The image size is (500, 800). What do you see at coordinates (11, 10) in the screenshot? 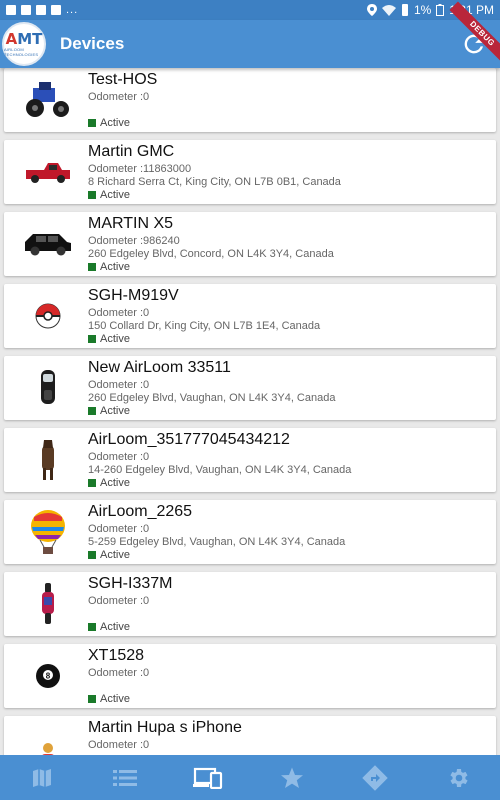
I see `photo-icon` at bounding box center [11, 10].